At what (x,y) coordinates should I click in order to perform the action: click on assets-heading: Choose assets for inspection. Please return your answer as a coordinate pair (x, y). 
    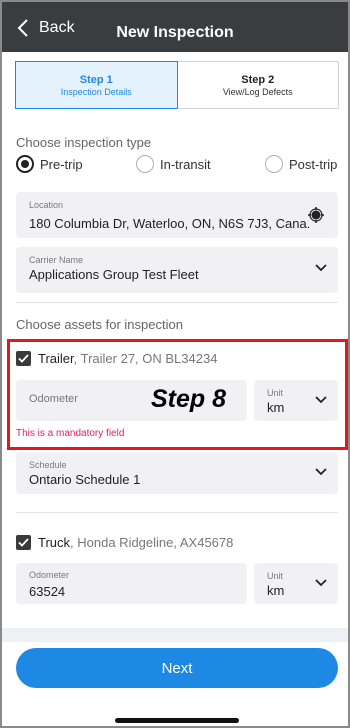
    Looking at the image, I should click on (99, 324).